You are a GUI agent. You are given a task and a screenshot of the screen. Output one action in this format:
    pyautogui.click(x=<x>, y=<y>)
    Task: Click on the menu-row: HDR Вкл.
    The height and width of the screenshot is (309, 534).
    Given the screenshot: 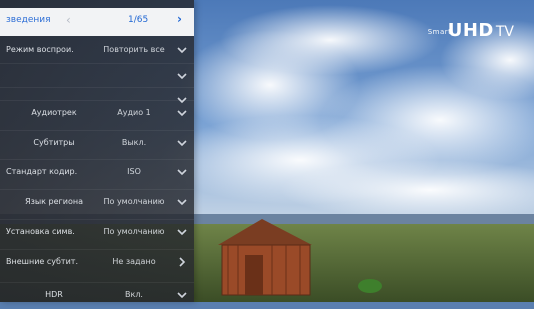 What is the action you would take?
    pyautogui.click(x=97, y=296)
    